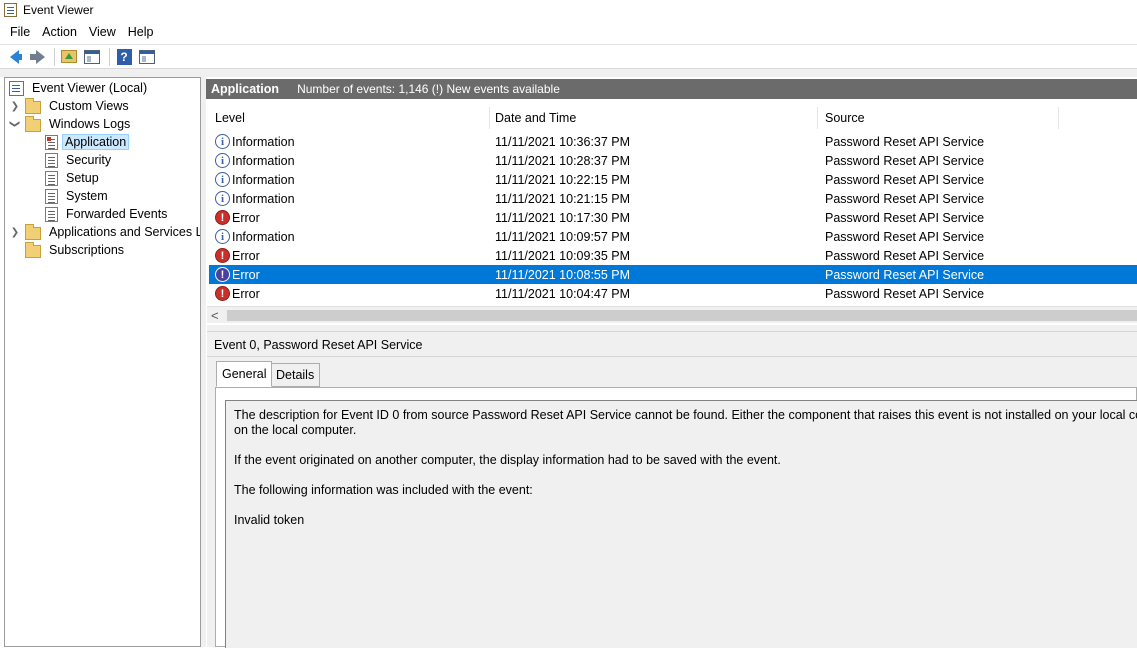 The image size is (1137, 648). What do you see at coordinates (568, 56) in the screenshot?
I see `toolbar: ?` at bounding box center [568, 56].